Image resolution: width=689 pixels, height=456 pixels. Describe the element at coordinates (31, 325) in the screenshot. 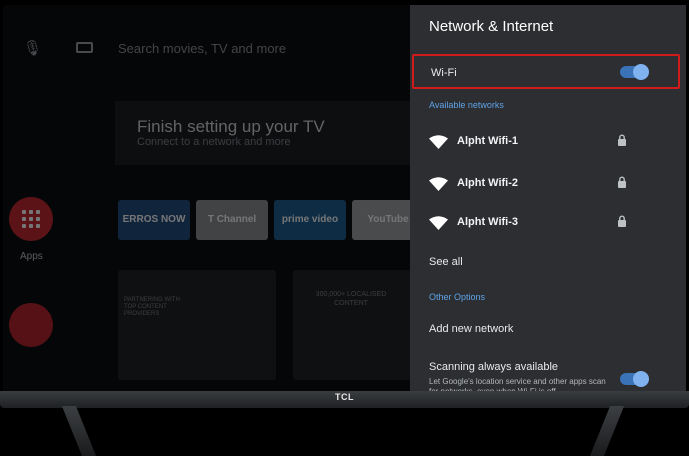

I see `promo-channel-icon` at that location.